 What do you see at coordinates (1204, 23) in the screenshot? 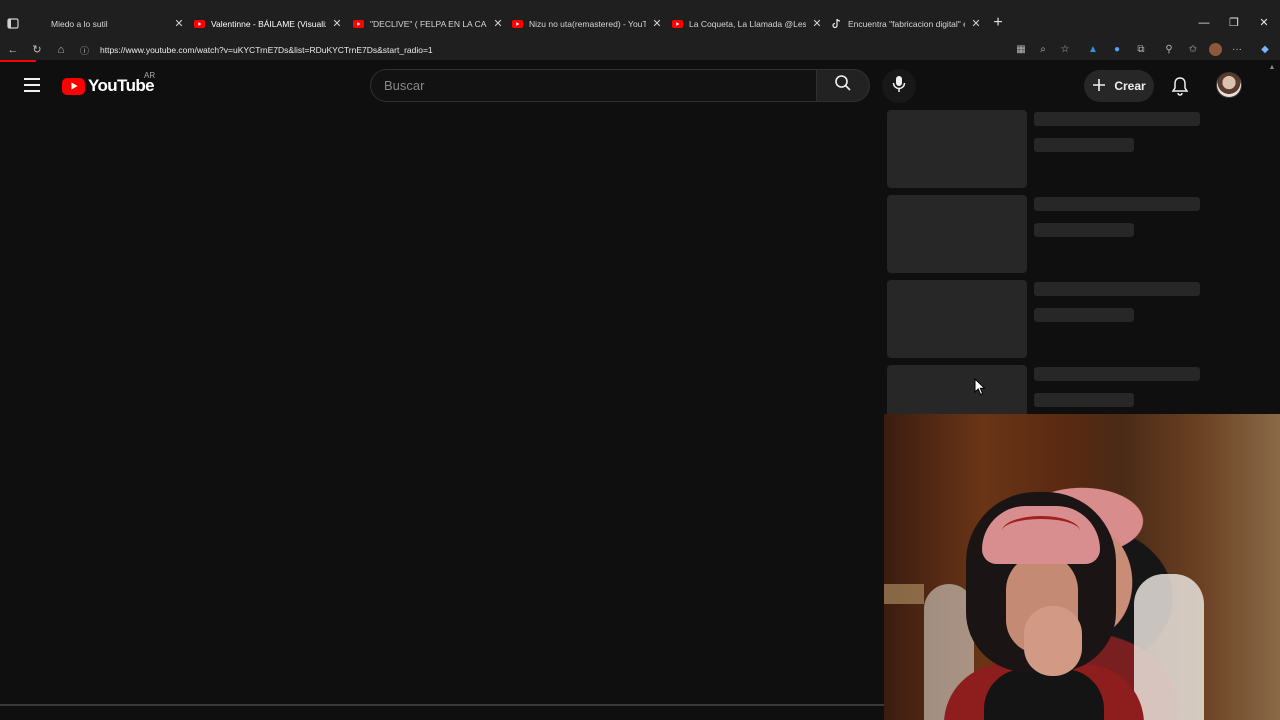
I see `minimize-icon: —` at bounding box center [1204, 23].